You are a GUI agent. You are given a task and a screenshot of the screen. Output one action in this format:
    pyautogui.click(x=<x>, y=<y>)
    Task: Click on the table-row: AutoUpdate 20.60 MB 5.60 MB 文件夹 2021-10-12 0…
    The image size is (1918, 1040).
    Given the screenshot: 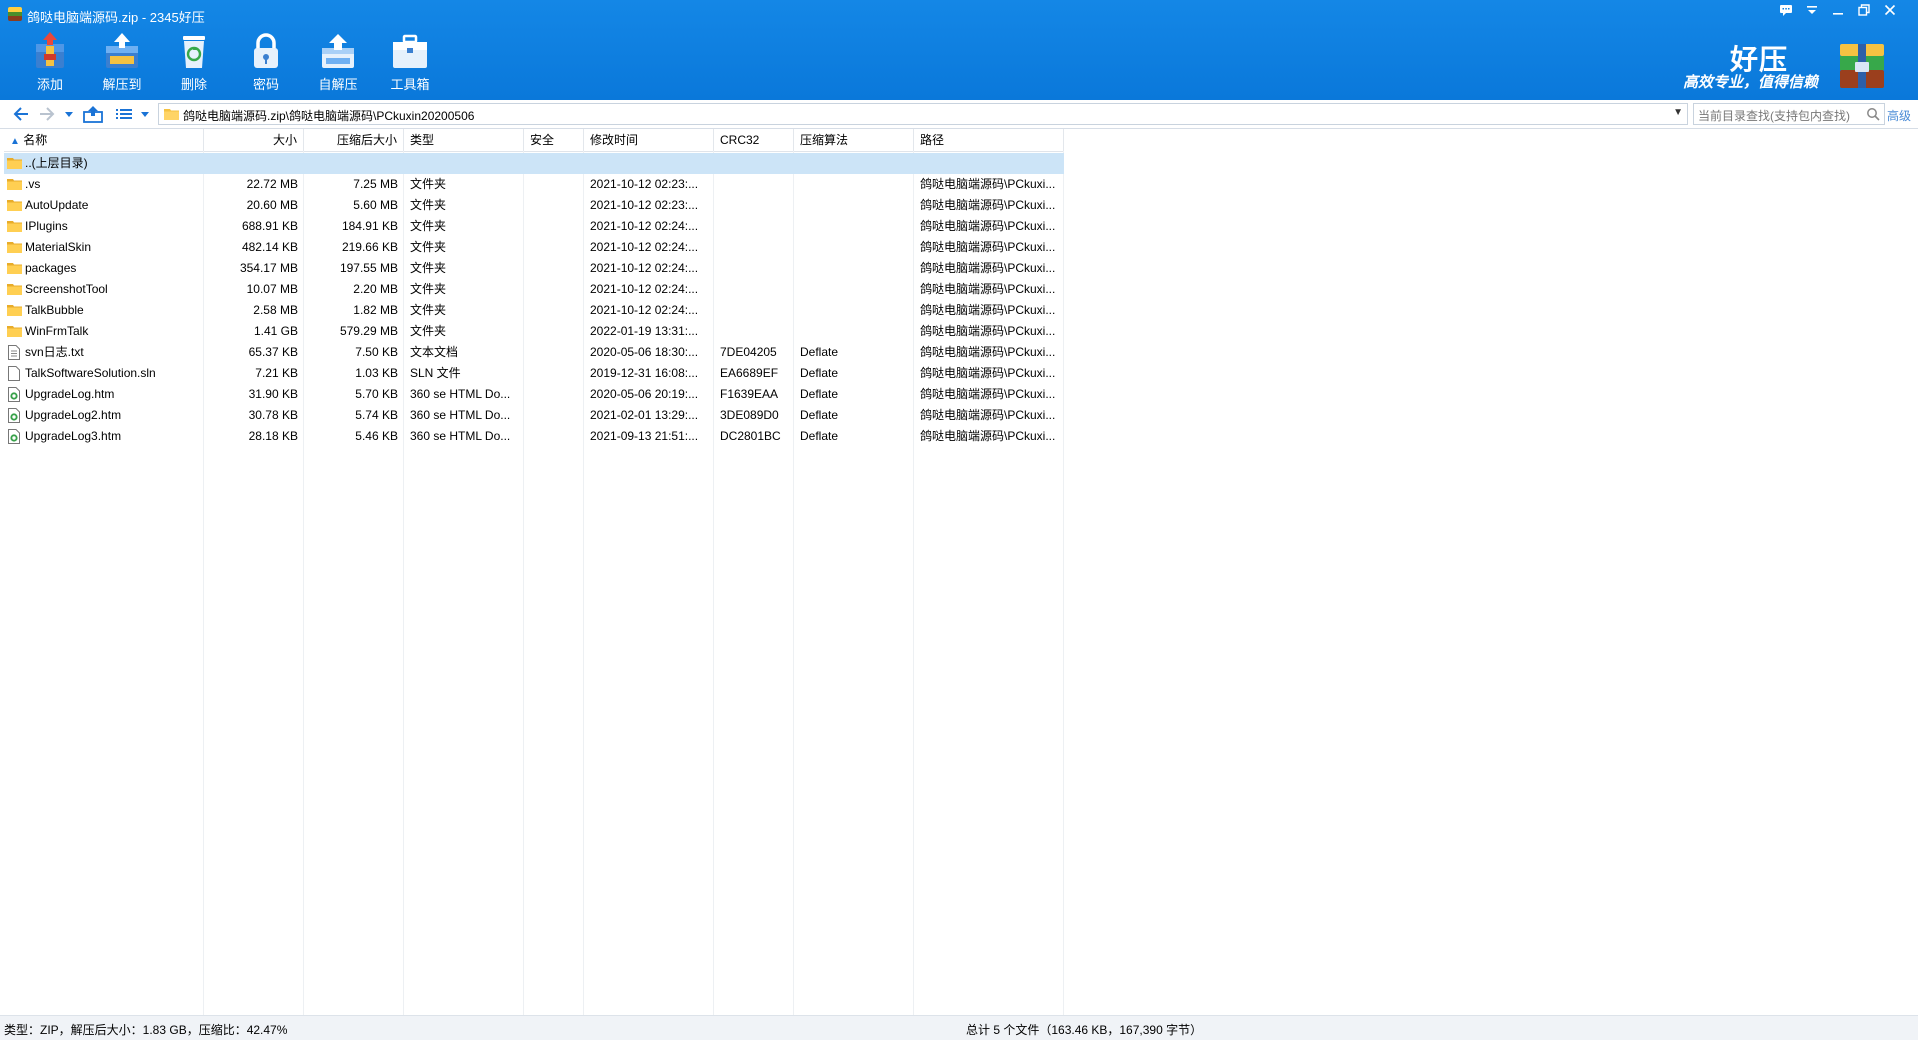 What is the action you would take?
    pyautogui.click(x=534, y=205)
    